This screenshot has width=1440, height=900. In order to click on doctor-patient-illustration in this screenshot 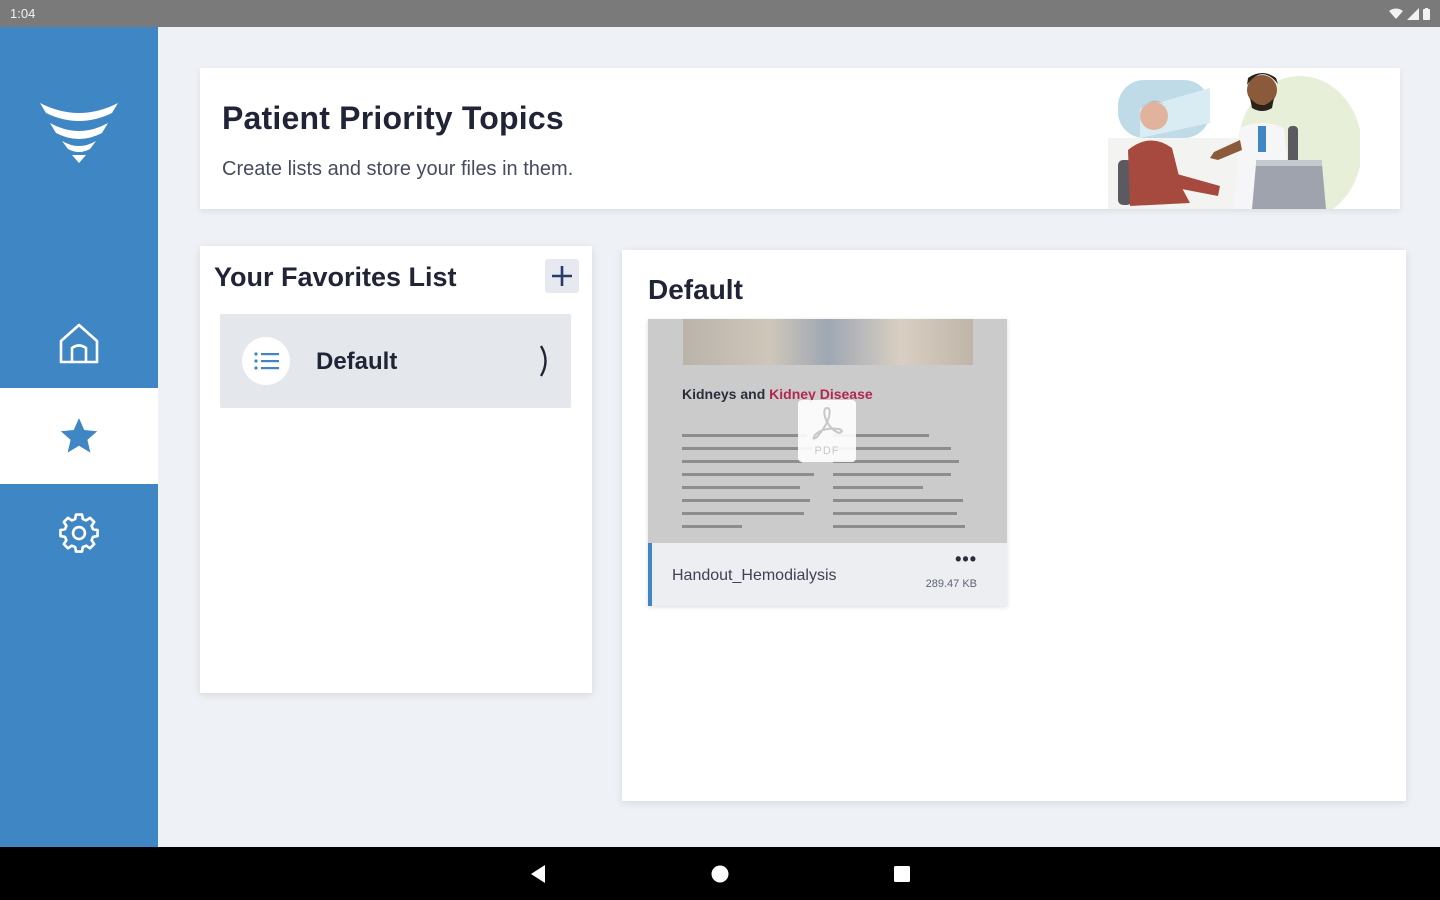, I will do `click(1234, 141)`.